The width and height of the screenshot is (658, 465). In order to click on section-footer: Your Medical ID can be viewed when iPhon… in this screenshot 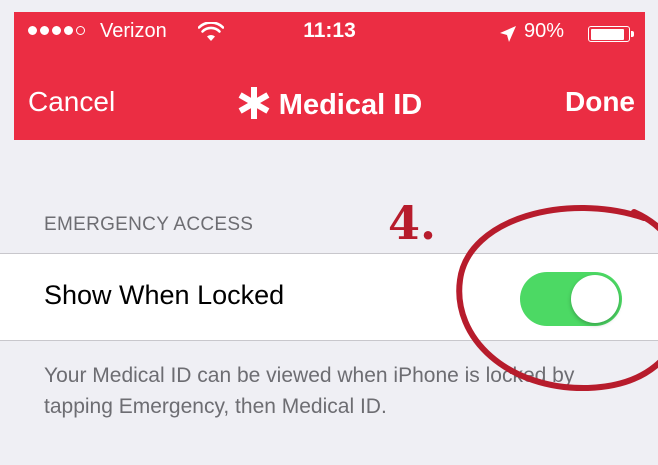, I will do `click(309, 391)`.